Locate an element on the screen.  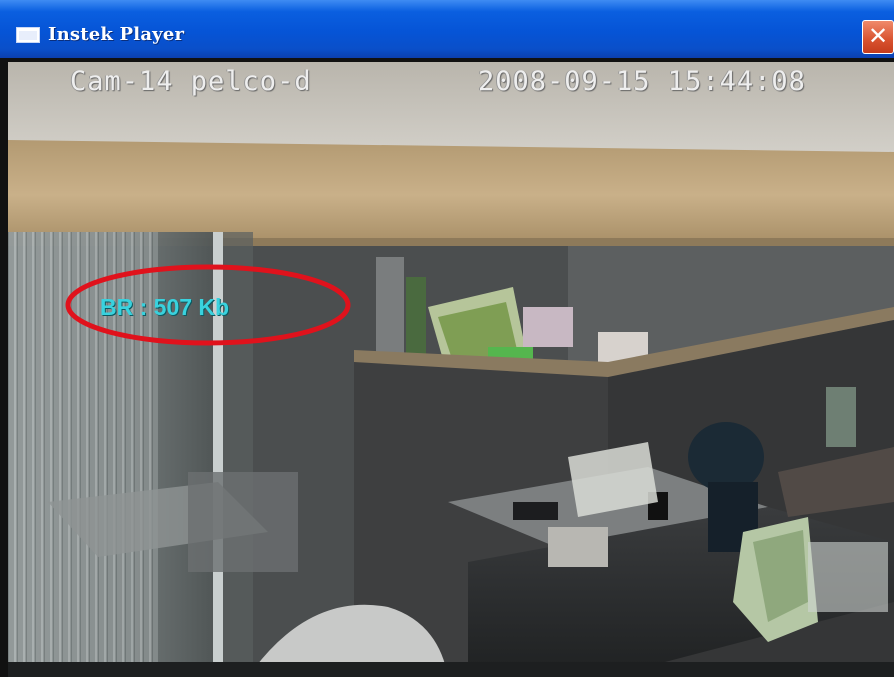
close-button: ✕ is located at coordinates (878, 37).